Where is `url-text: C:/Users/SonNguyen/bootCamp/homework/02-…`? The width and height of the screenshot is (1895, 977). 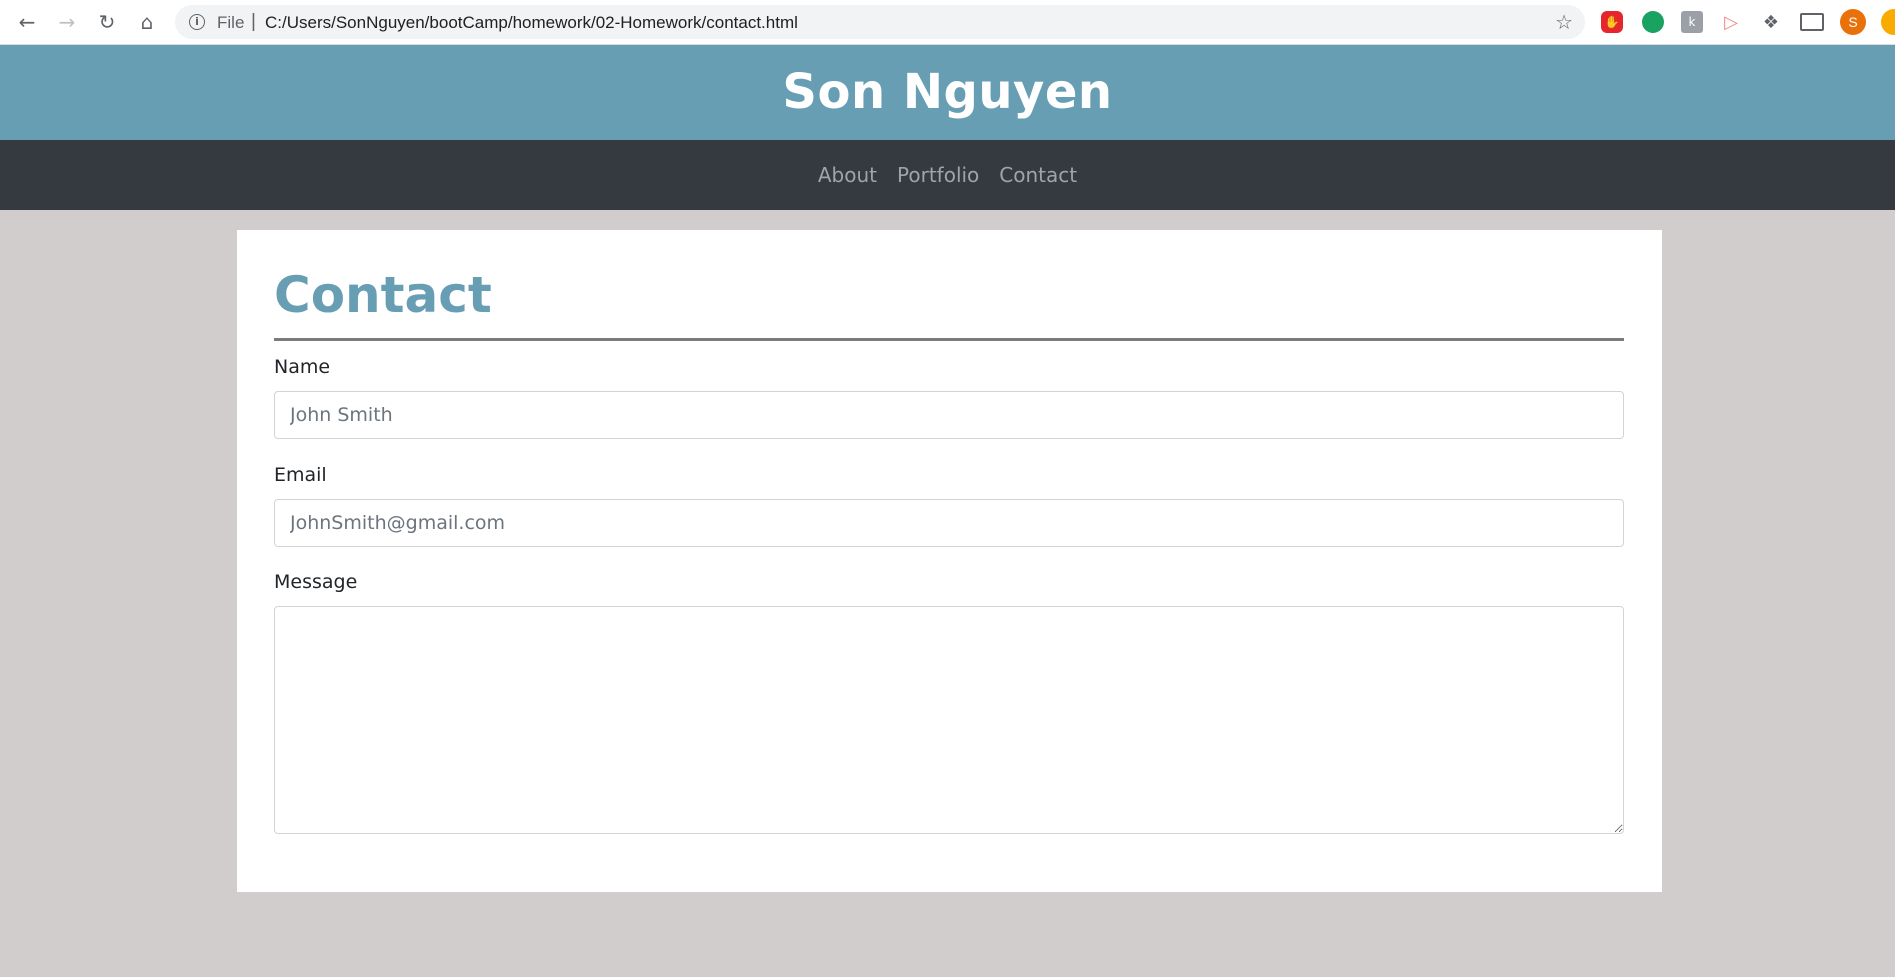 url-text: C:/Users/SonNguyen/bootCamp/homework/02-… is located at coordinates (531, 23).